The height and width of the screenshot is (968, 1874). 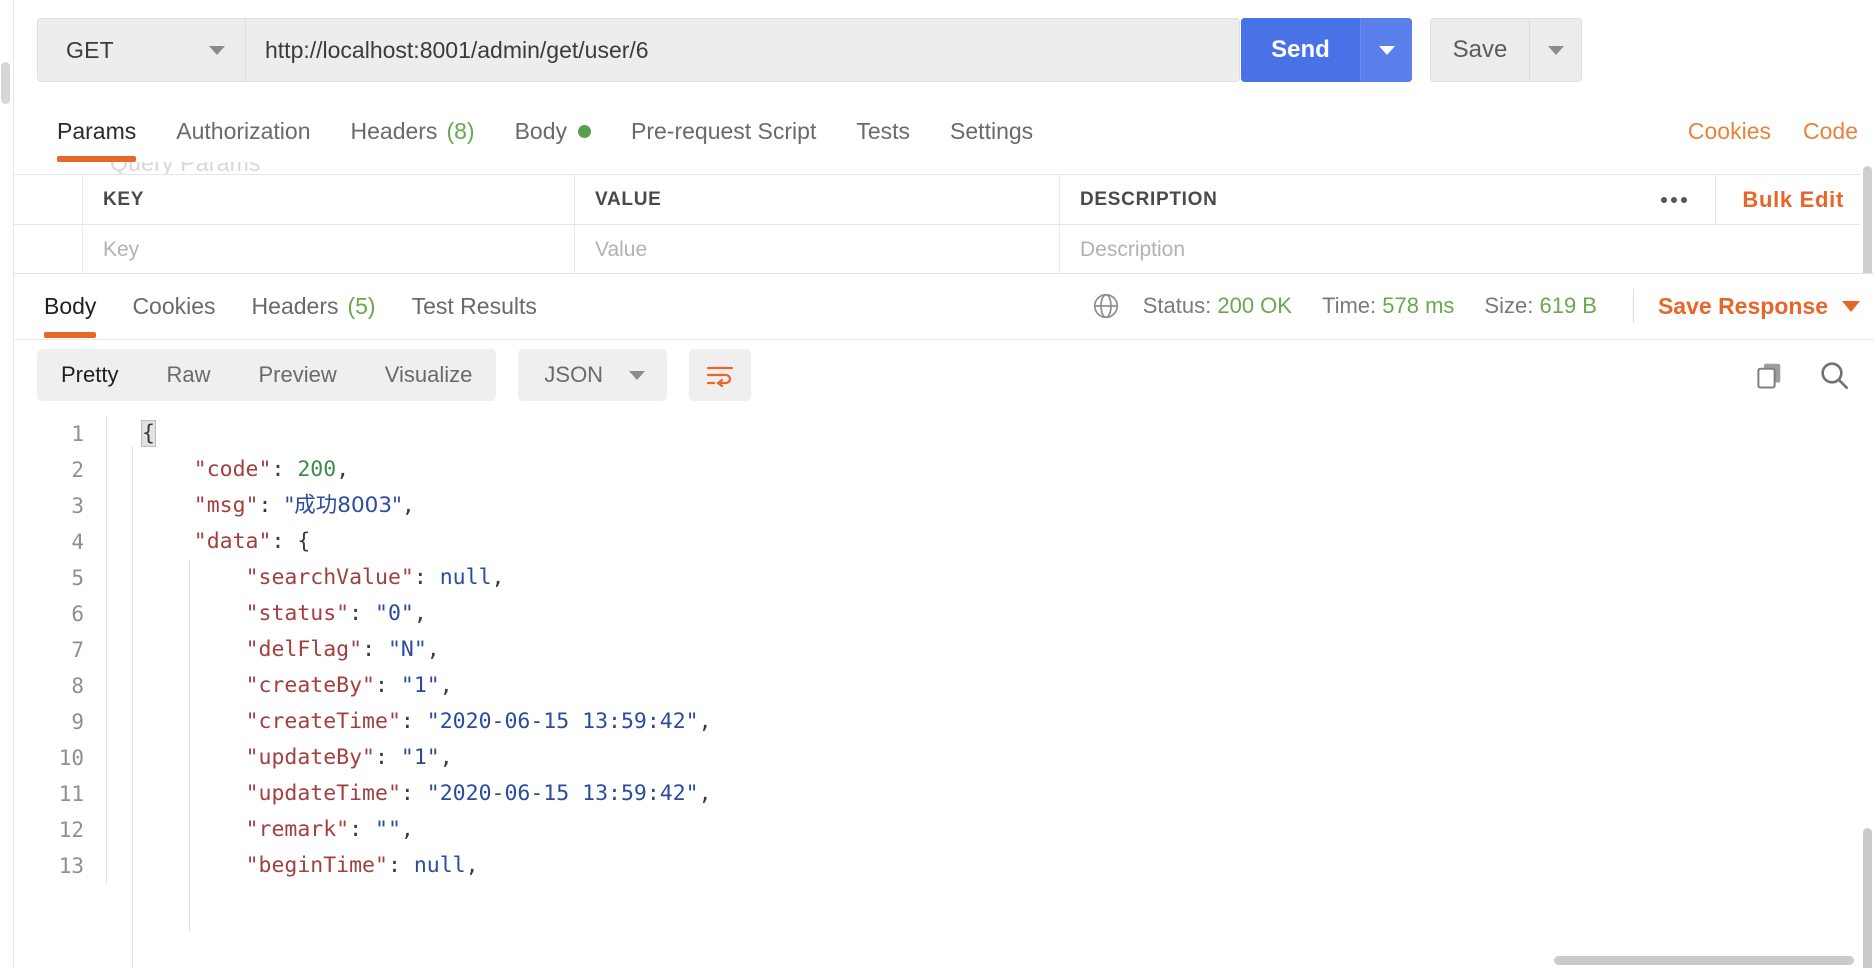 I want to click on tab-pre-request-script-label: Pre-request Script, so click(x=724, y=130).